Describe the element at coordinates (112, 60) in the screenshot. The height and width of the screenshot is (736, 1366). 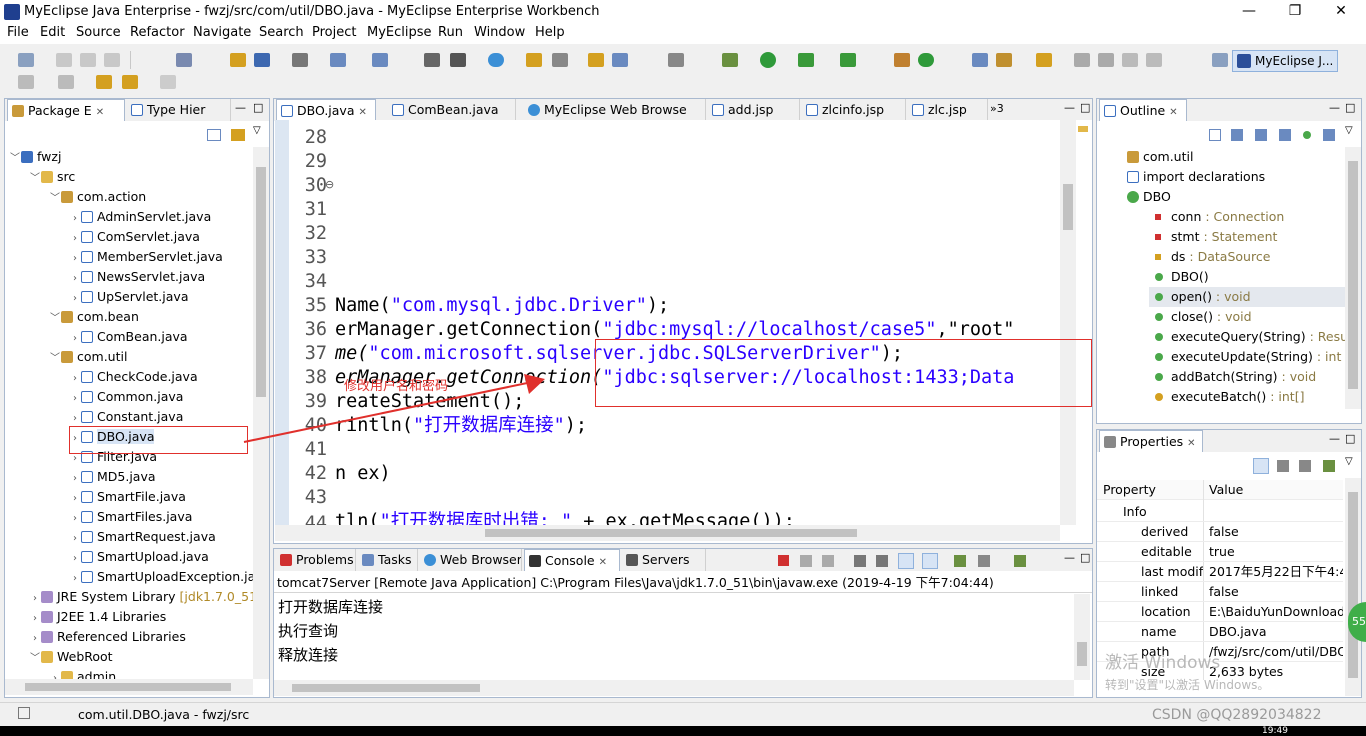
I see `print-icon` at that location.